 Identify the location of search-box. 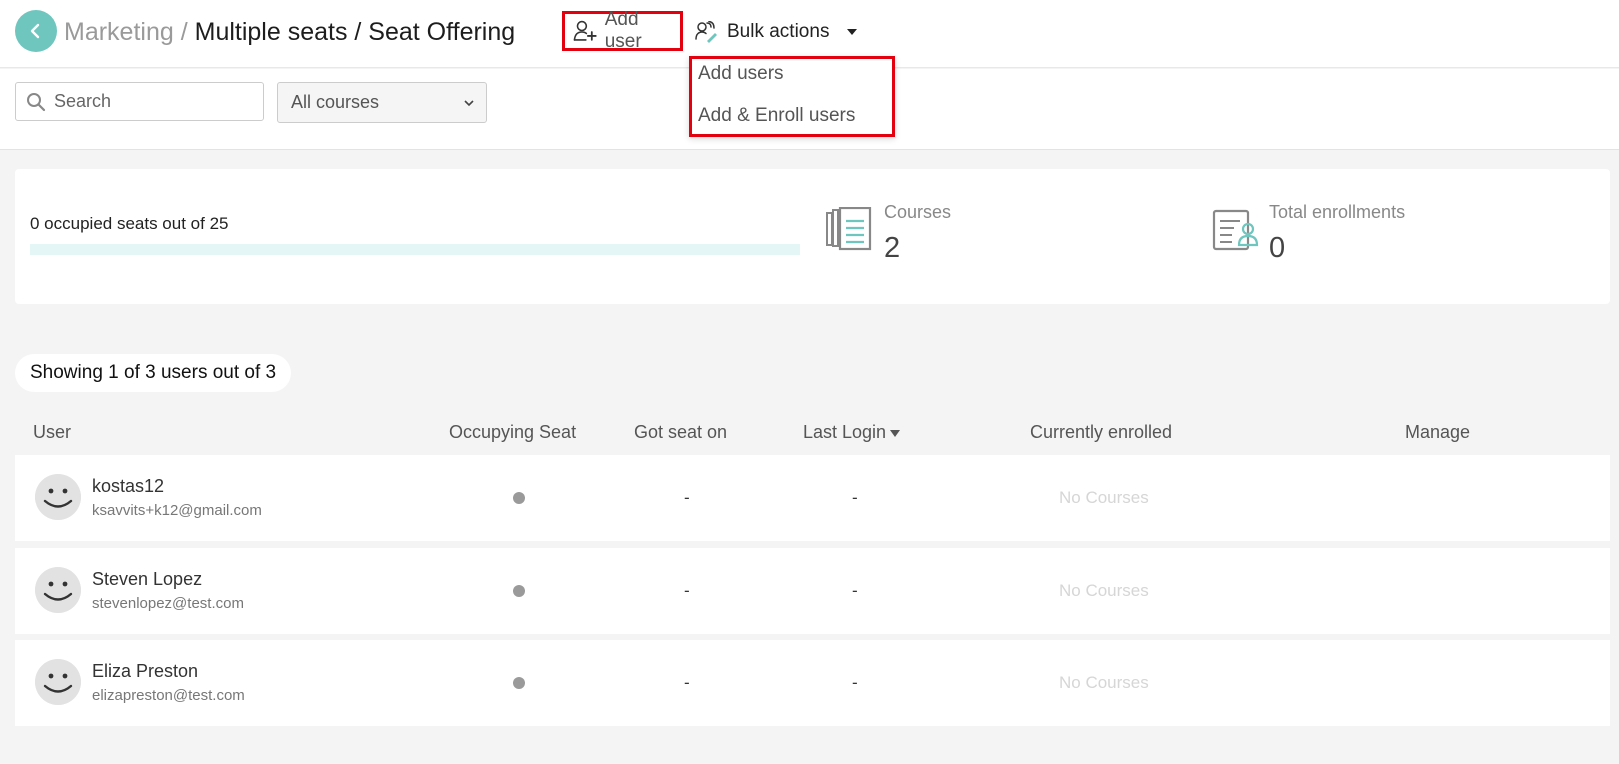
(139, 101).